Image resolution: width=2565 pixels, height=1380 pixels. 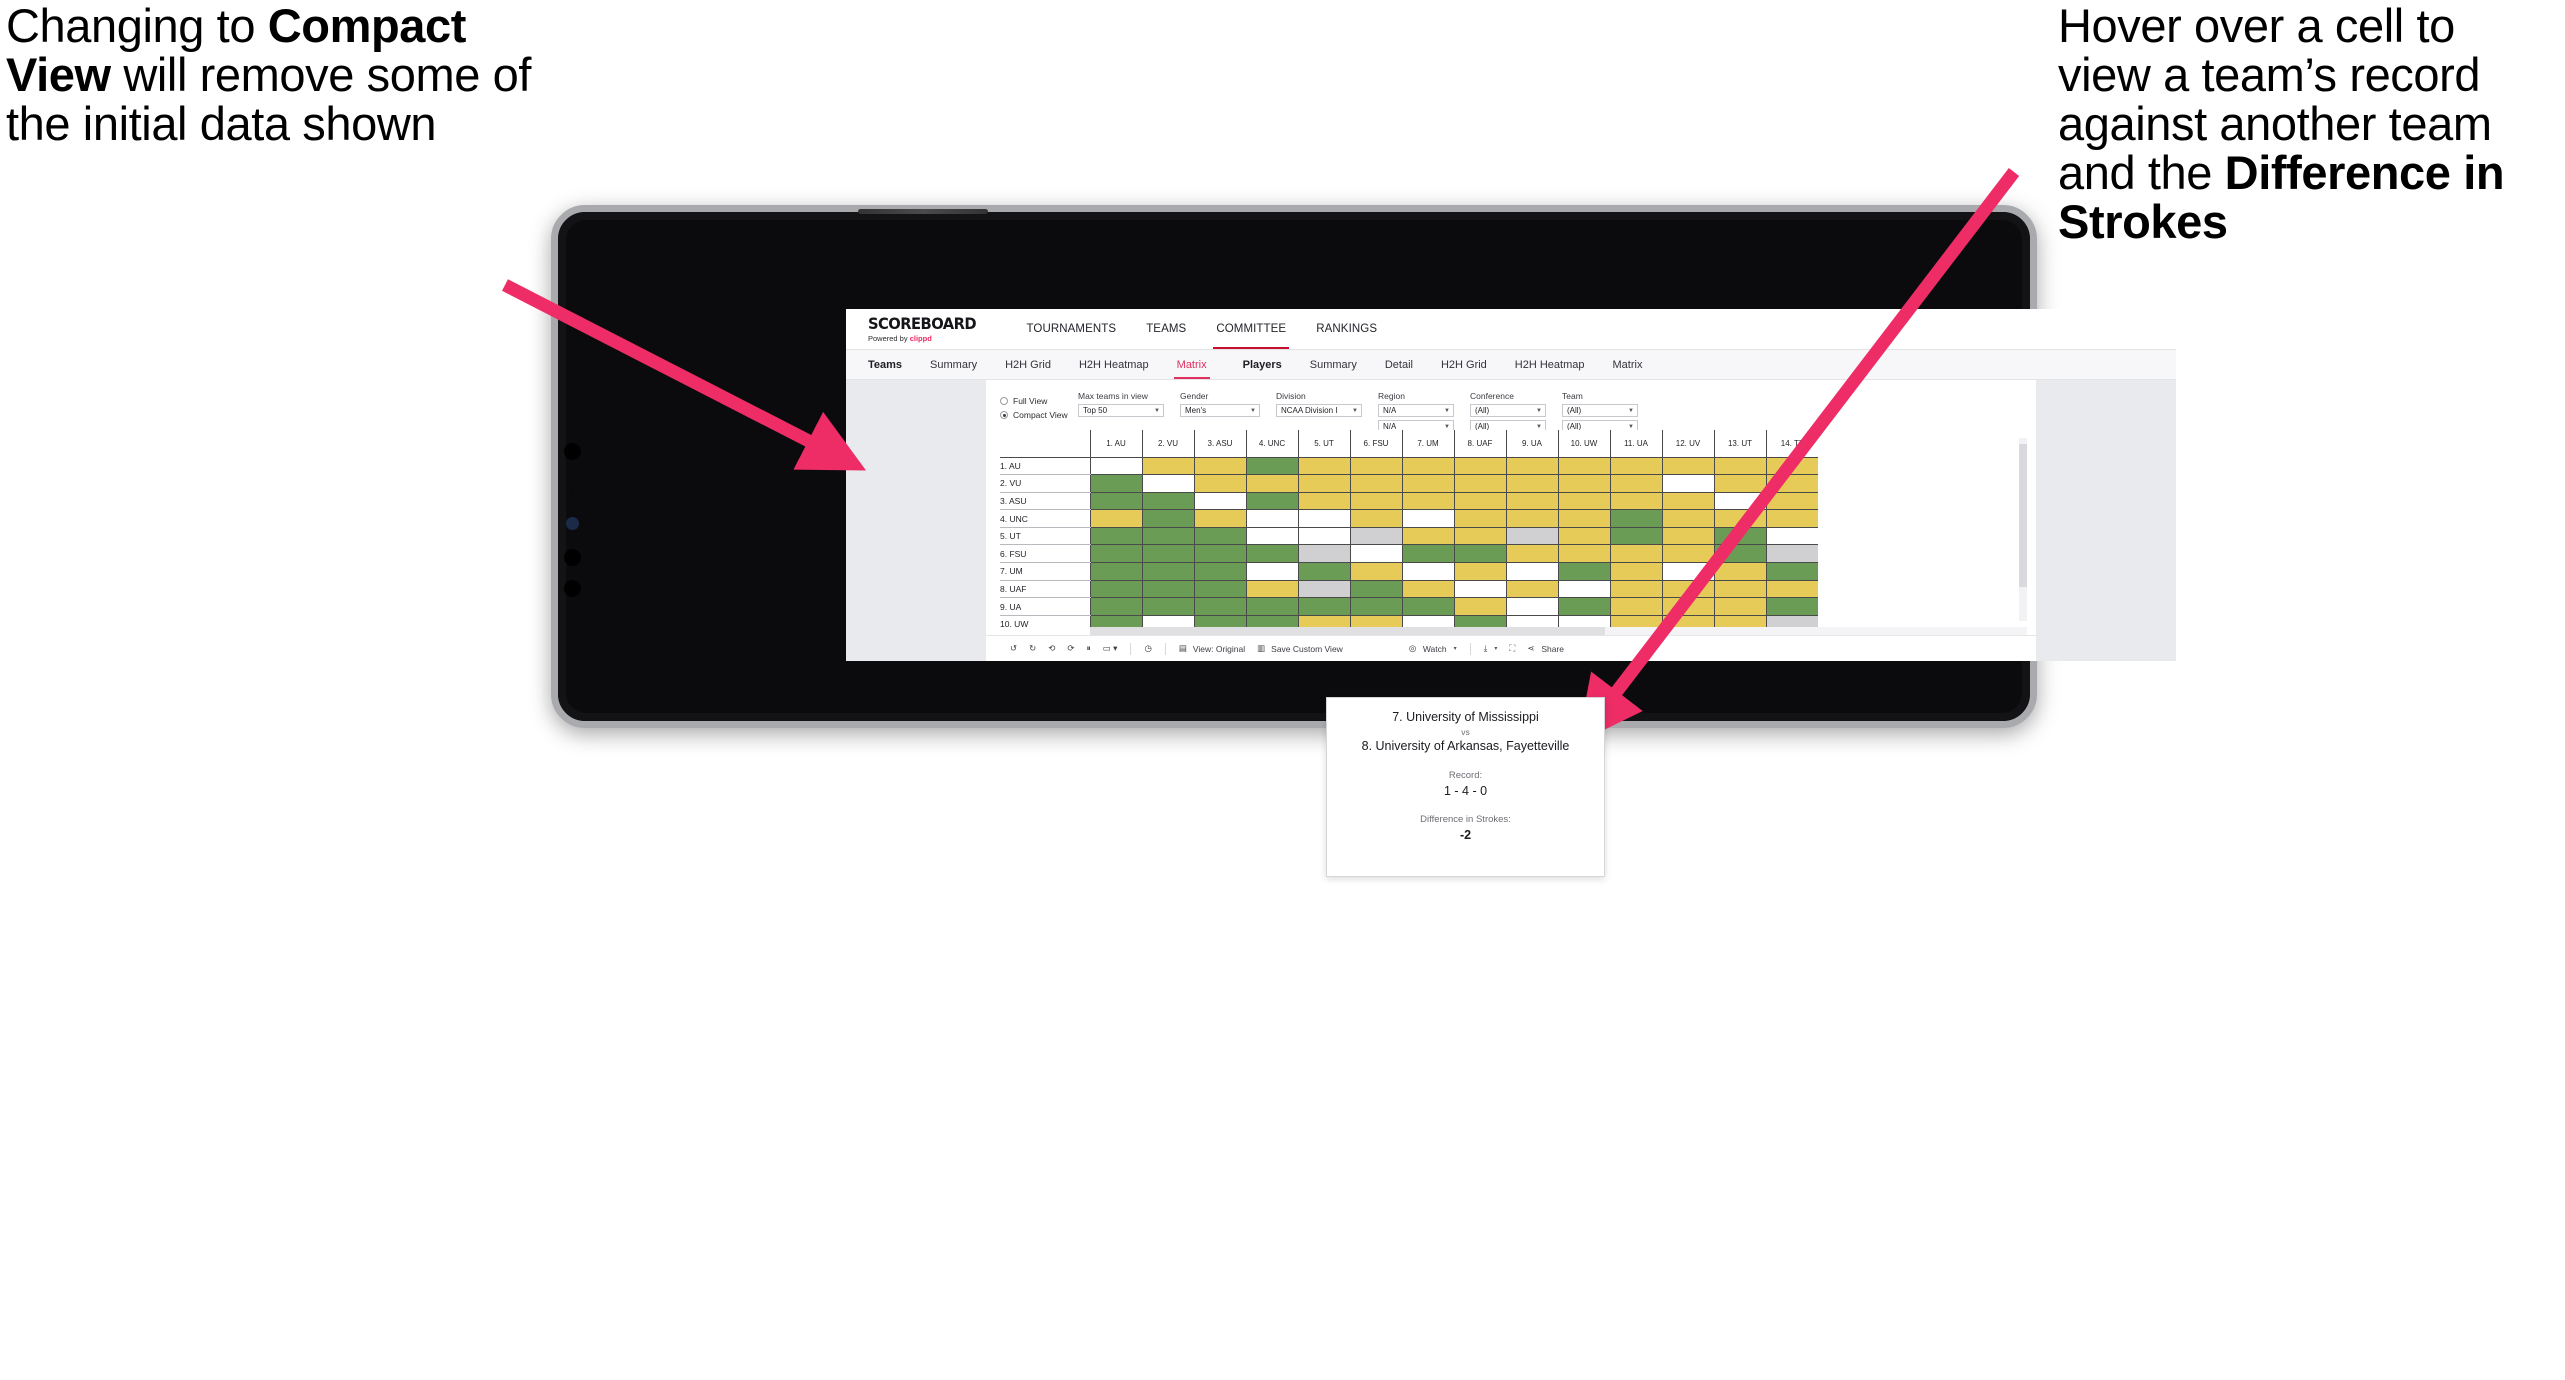 What do you see at coordinates (1147, 648) in the screenshot?
I see `history-icon: ◷` at bounding box center [1147, 648].